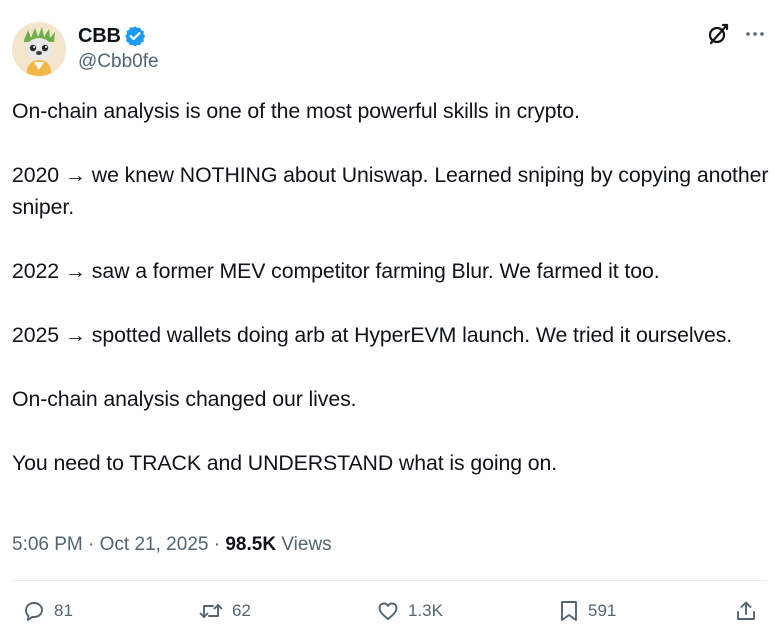  What do you see at coordinates (425, 610) in the screenshot?
I see `like-count: 1.3K` at bounding box center [425, 610].